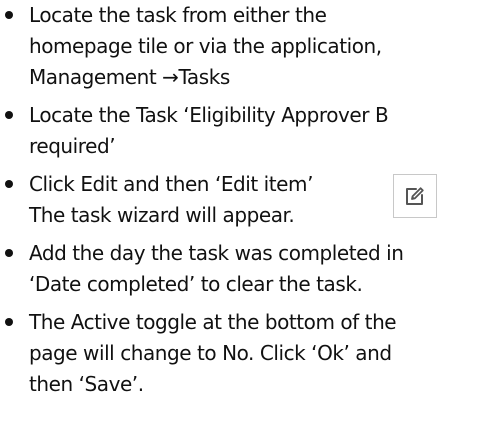 The image size is (495, 431). What do you see at coordinates (213, 322) in the screenshot?
I see `step-text: The Active toggle at the bottom of the` at bounding box center [213, 322].